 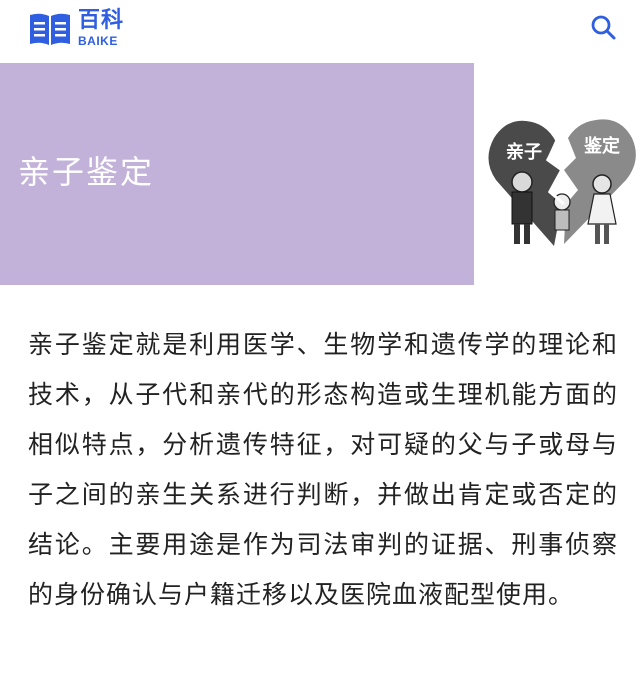 What do you see at coordinates (320, 29) in the screenshot?
I see `top-bar: 百科 BAIKE` at bounding box center [320, 29].